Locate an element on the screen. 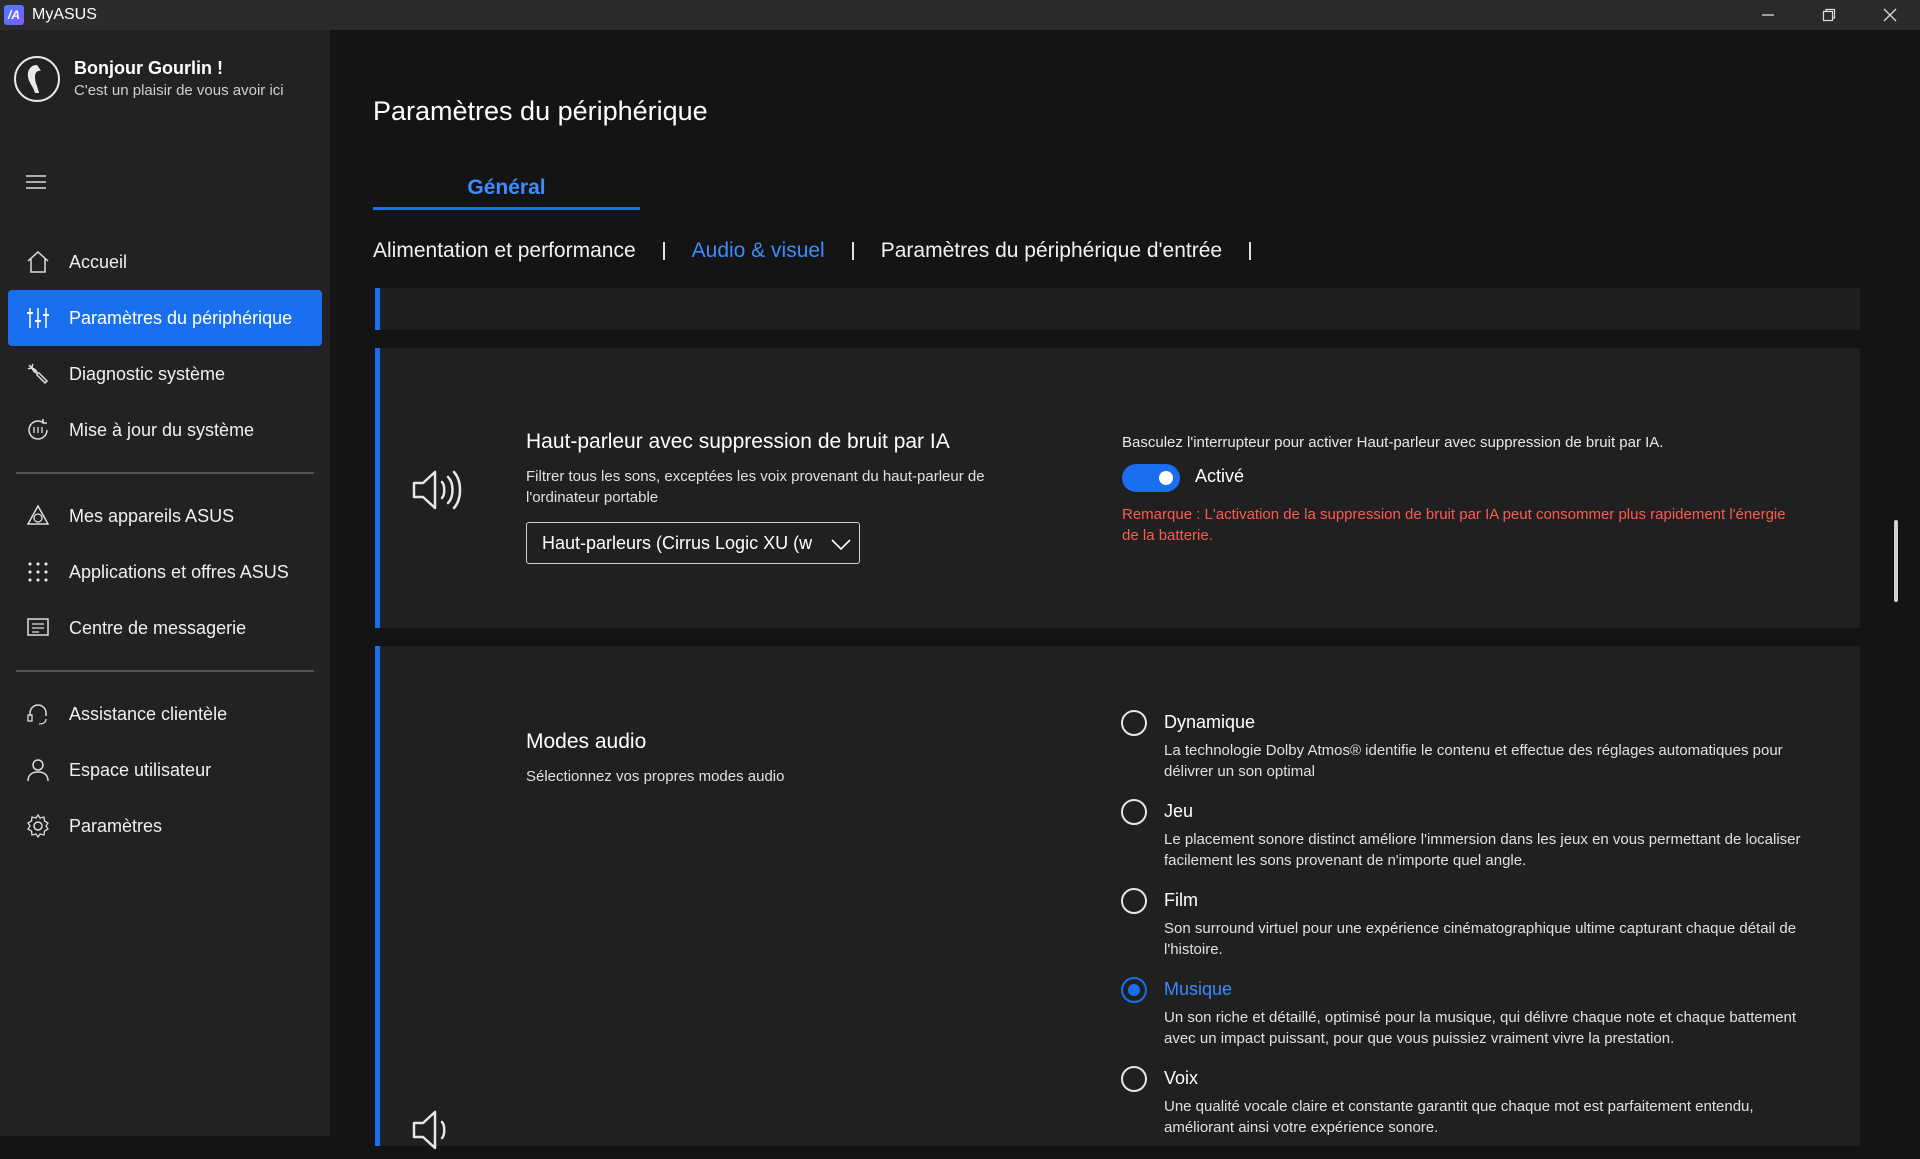 The height and width of the screenshot is (1159, 1920). audio-mode-label: Voix is located at coordinates (1181, 1078).